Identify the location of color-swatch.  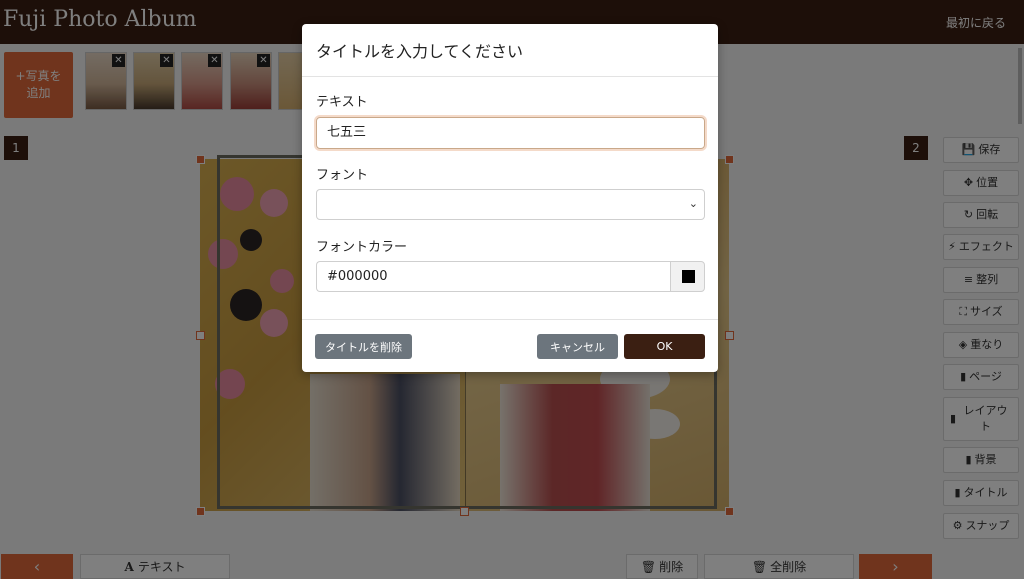
(688, 276).